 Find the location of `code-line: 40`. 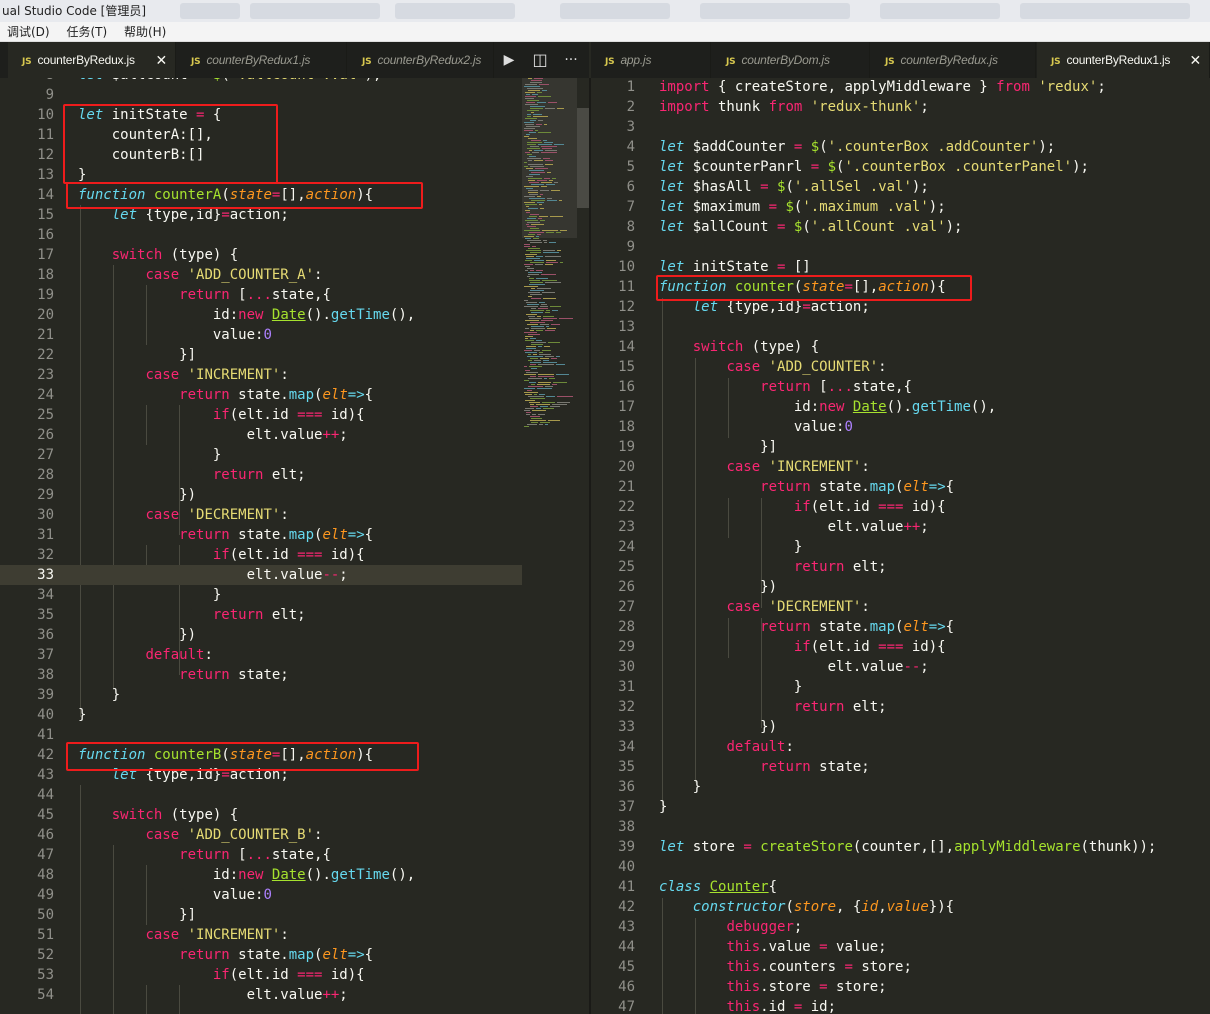

code-line: 40 is located at coordinates (900, 867).